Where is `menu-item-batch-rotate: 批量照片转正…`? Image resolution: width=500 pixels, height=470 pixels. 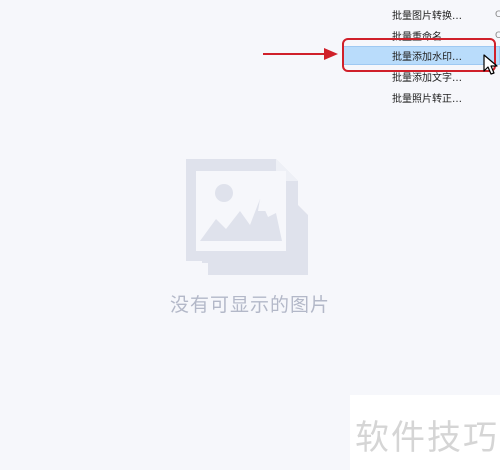
menu-item-batch-rotate: 批量照片转正… is located at coordinates (421, 97).